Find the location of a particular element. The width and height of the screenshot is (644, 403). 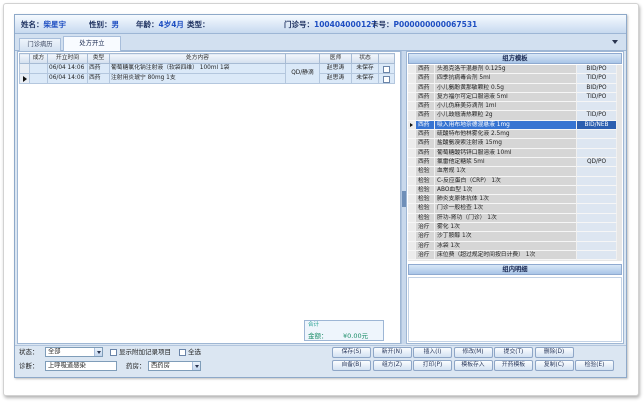

item-type: 治疗 is located at coordinates (425, 255).